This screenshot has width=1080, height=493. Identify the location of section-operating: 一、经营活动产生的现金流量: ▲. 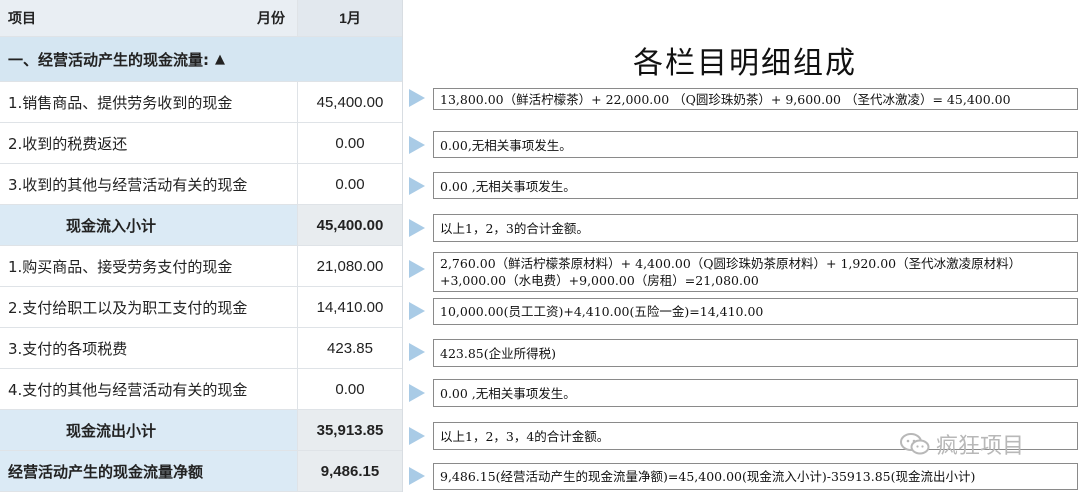
(201, 59).